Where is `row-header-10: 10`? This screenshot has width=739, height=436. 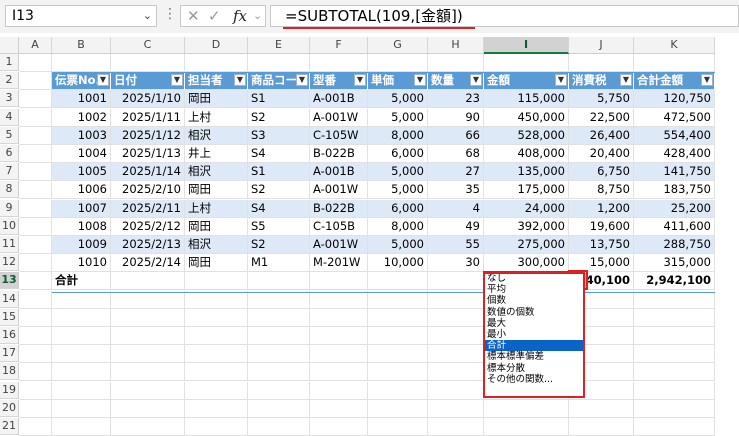
row-header-10: 10 is located at coordinates (9, 226).